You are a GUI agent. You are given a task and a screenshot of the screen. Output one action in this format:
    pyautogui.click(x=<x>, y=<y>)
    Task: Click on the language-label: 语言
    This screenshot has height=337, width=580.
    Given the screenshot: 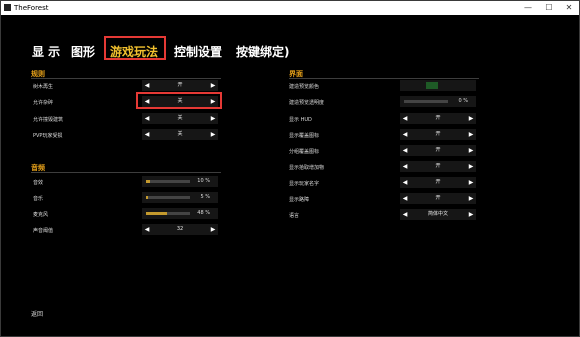 What is the action you would take?
    pyautogui.click(x=294, y=216)
    